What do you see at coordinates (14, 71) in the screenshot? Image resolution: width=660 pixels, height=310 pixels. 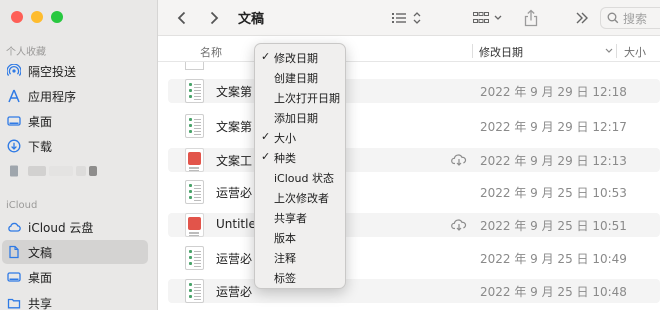 I see `airdrop-icon` at bounding box center [14, 71].